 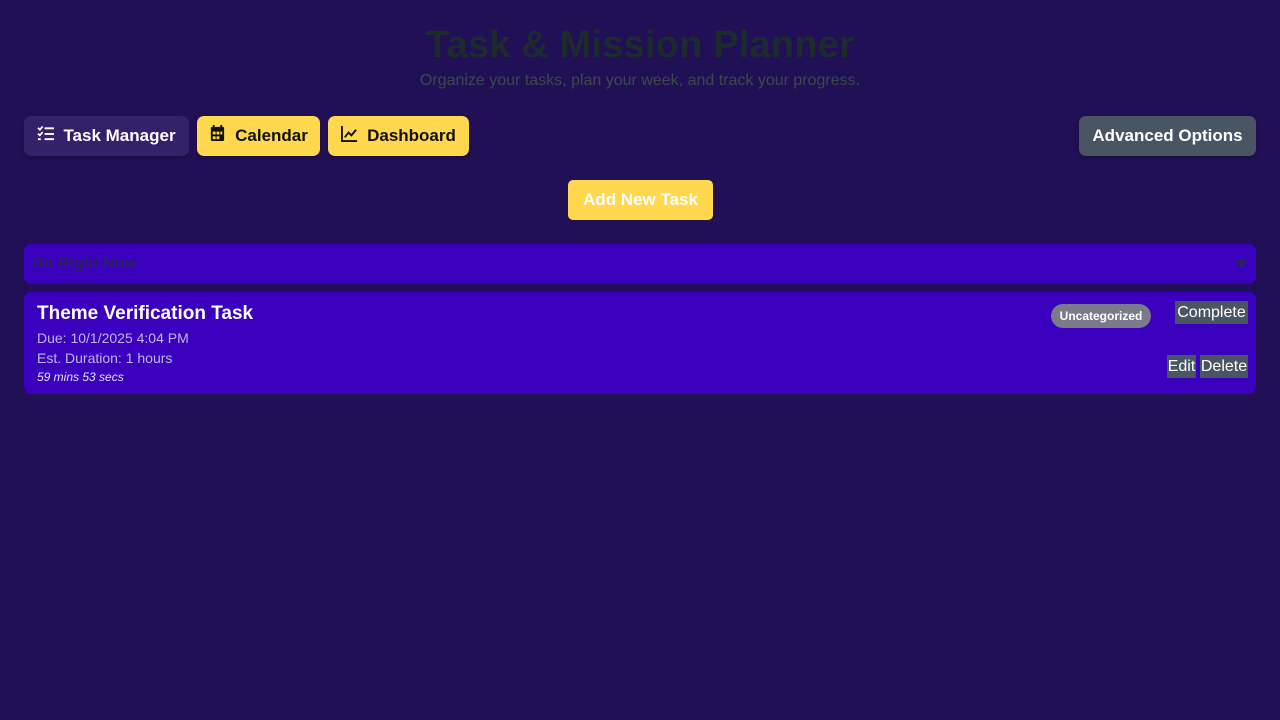 I want to click on delete-button: Delete, so click(x=1224, y=366).